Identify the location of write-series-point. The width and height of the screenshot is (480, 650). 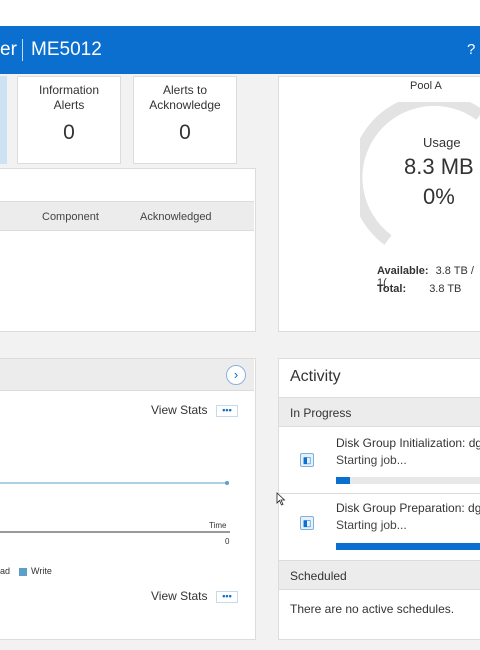
(227, 483).